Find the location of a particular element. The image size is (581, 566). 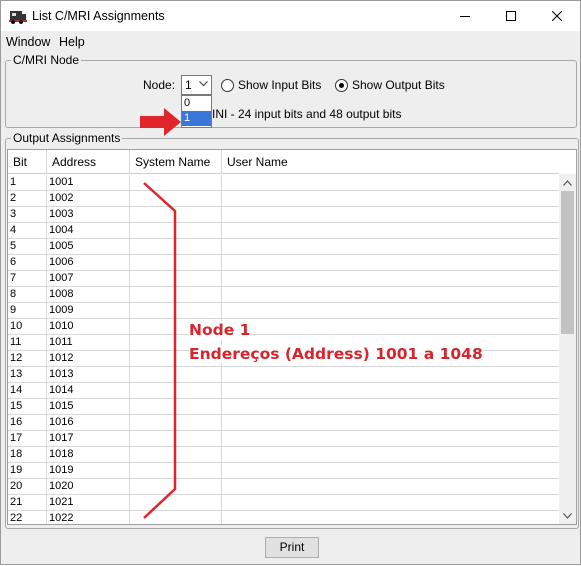

cell-address: 1003 is located at coordinates (88, 215).